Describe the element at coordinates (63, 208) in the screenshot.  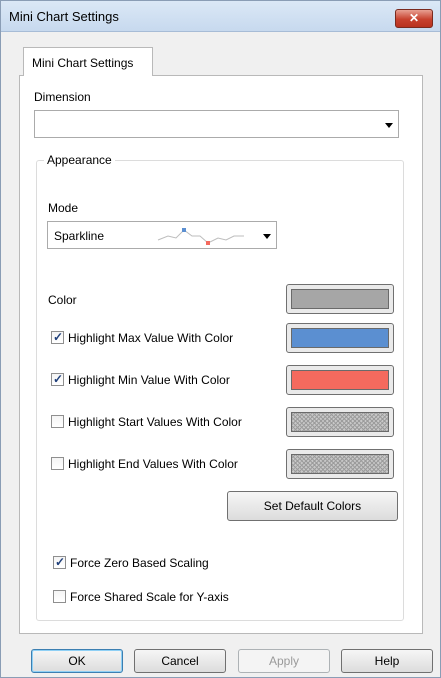
I see `mode-label: Mode` at that location.